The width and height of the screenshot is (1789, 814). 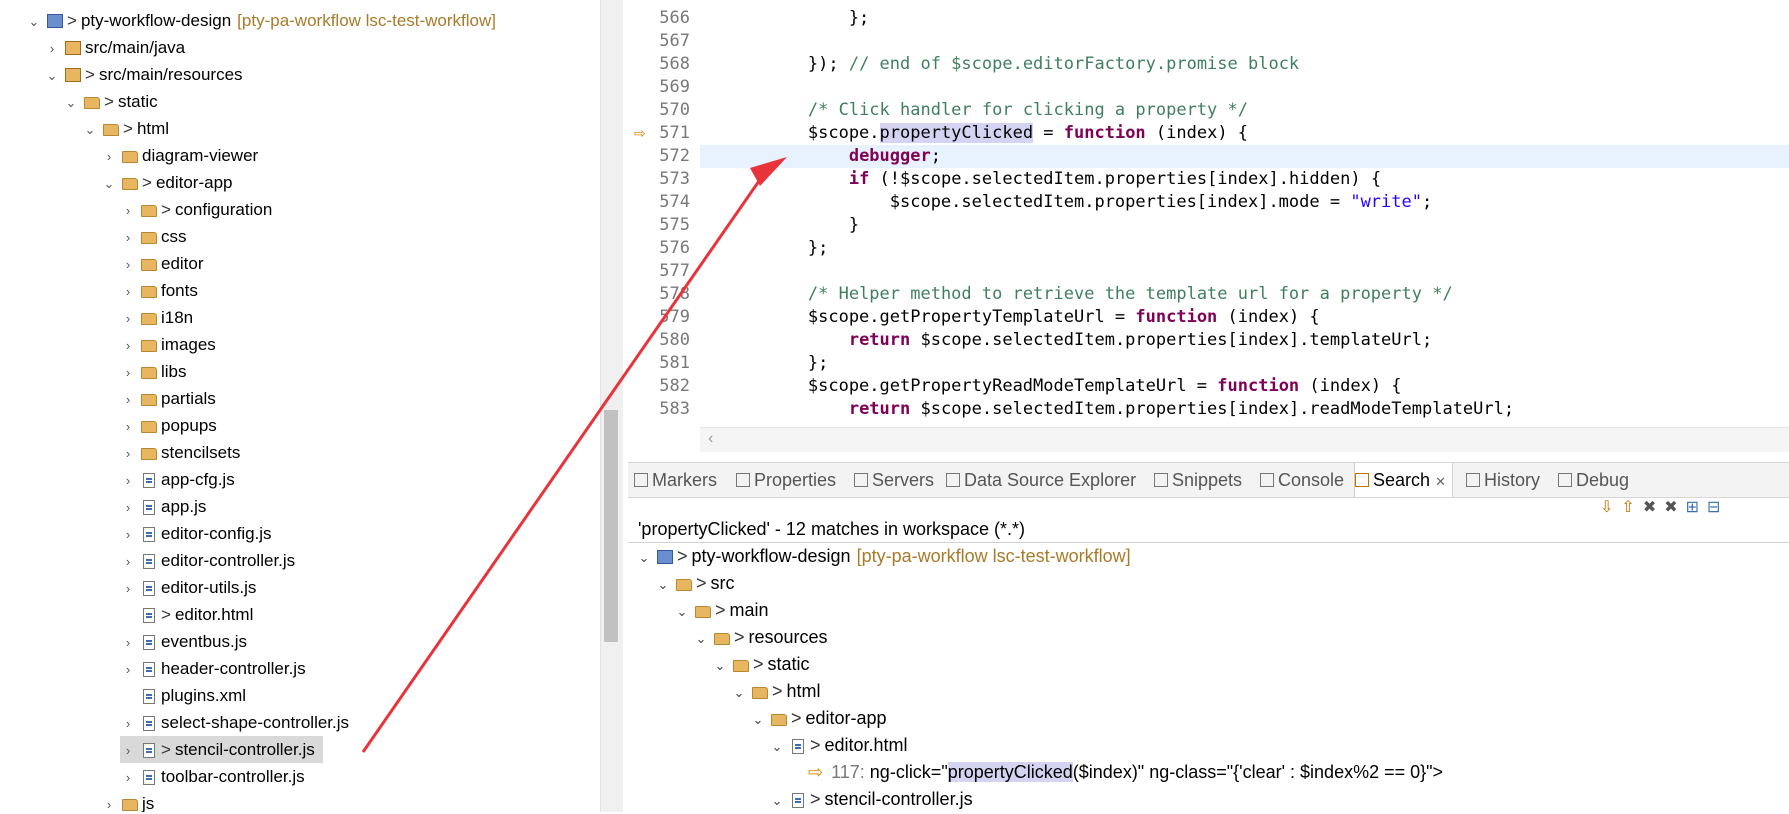 What do you see at coordinates (1041, 480) in the screenshot?
I see `tab-data-source-explorer: Data Source Explorer` at bounding box center [1041, 480].